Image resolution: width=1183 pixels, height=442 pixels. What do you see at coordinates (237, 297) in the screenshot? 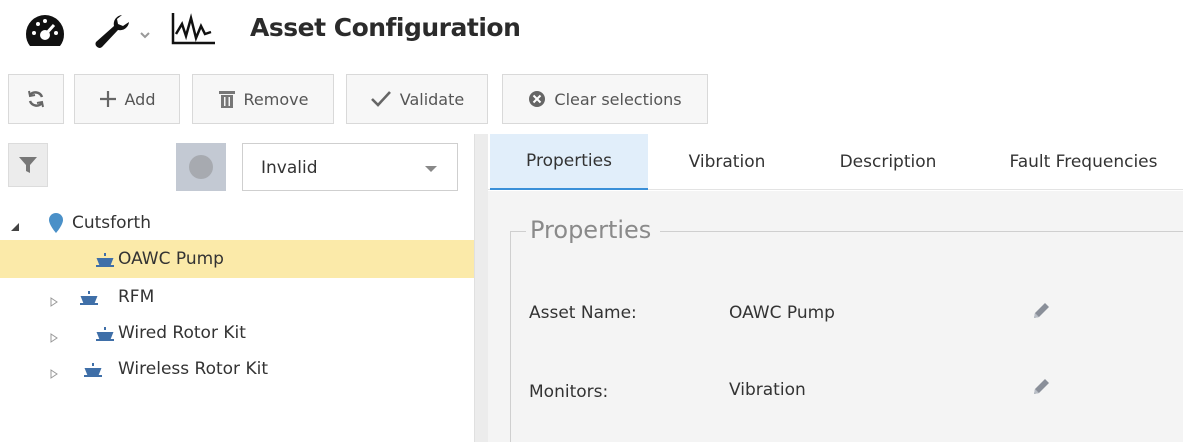
I see `tree-node: RFM` at bounding box center [237, 297].